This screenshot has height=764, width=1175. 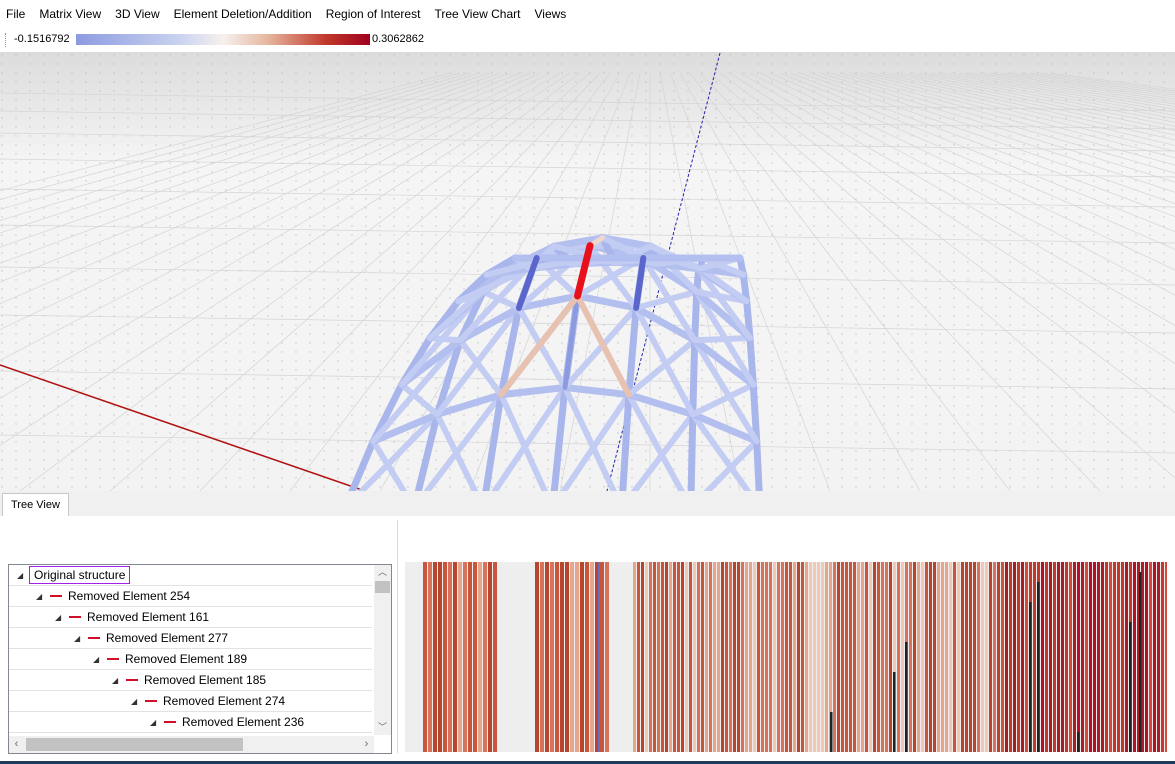 What do you see at coordinates (129, 596) in the screenshot?
I see `tree-item-label: Removed Element 254` at bounding box center [129, 596].